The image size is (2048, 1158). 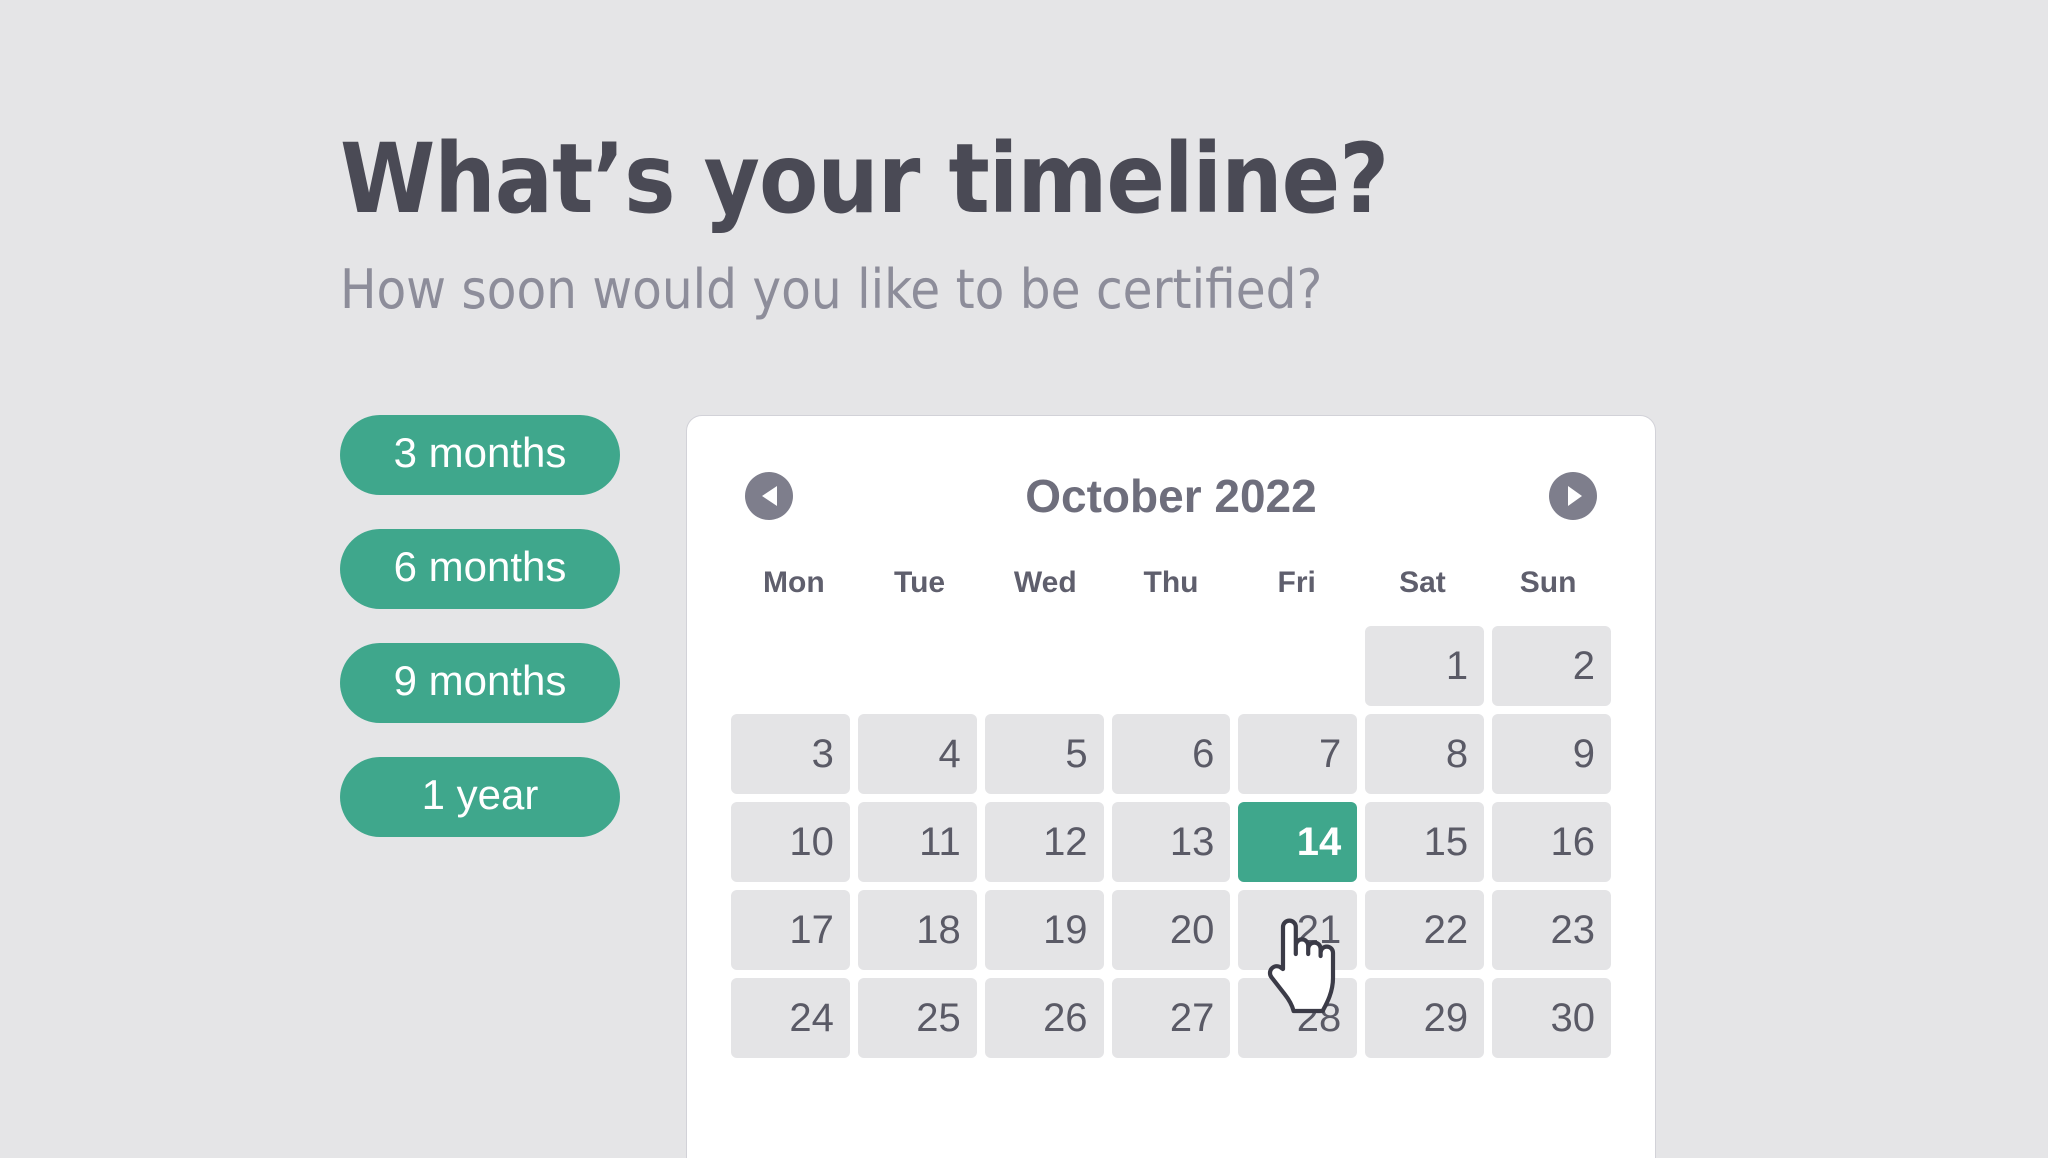 I want to click on next-month-button, so click(x=1572, y=496).